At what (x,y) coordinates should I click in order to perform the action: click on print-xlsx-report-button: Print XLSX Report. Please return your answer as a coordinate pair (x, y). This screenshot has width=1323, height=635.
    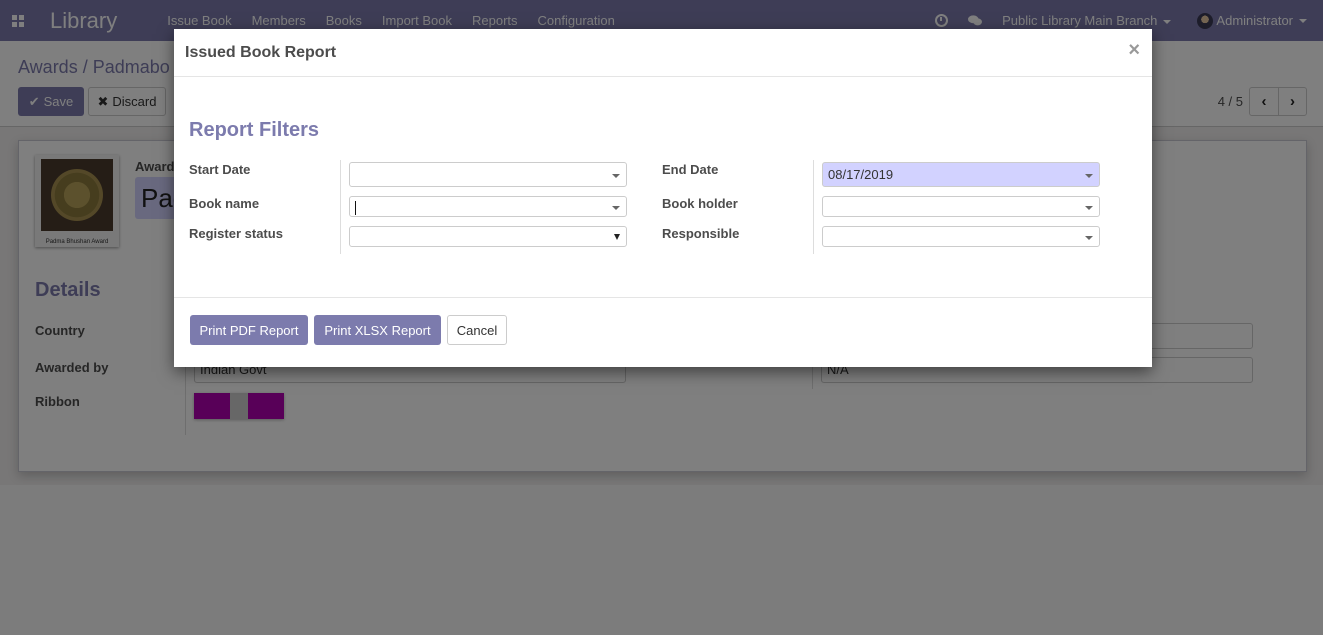
    Looking at the image, I should click on (377, 330).